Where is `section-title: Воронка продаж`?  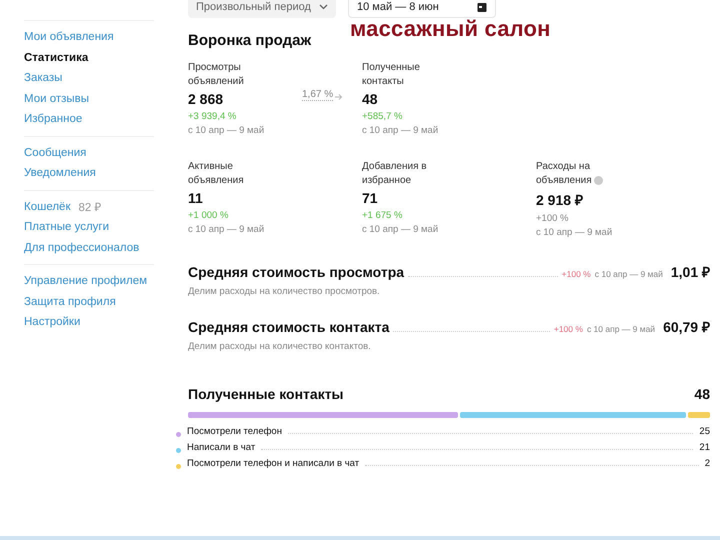 section-title: Воронка продаж is located at coordinates (250, 40).